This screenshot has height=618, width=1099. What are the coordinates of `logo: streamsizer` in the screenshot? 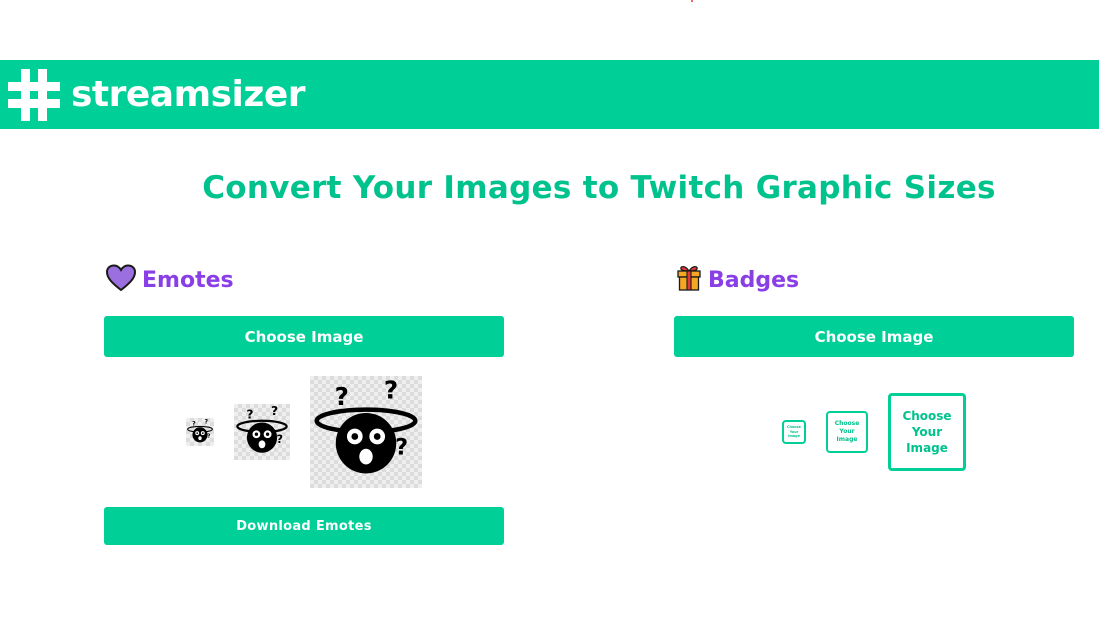 It's located at (157, 95).